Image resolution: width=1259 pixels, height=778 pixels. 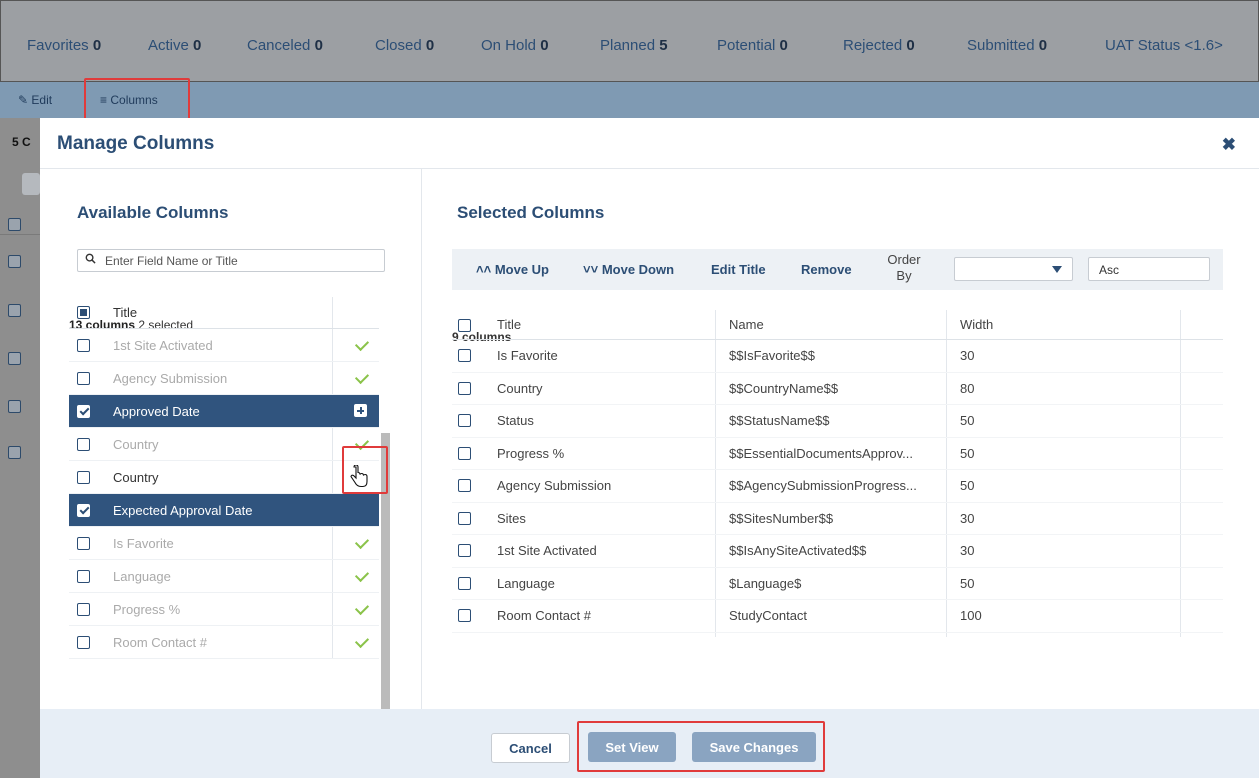 I want to click on list-item: Is Favorite, so click(x=224, y=543).